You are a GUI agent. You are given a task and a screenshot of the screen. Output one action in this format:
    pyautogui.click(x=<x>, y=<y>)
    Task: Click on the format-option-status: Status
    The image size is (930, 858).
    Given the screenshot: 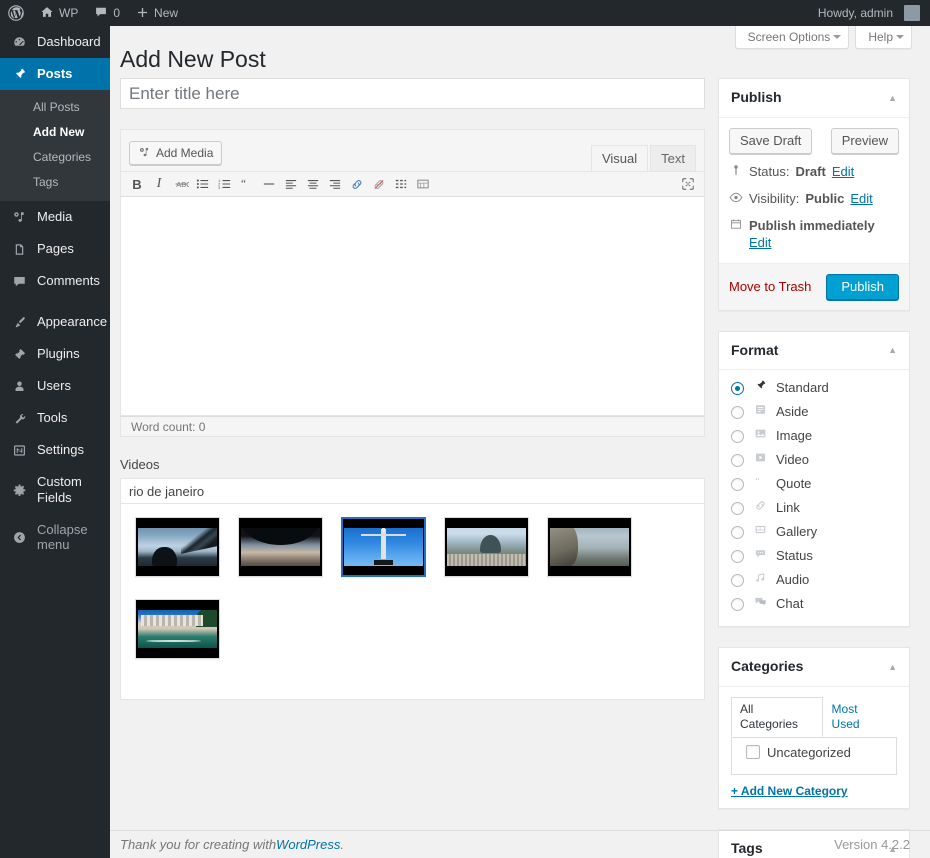 What is the action you would take?
    pyautogui.click(x=814, y=556)
    